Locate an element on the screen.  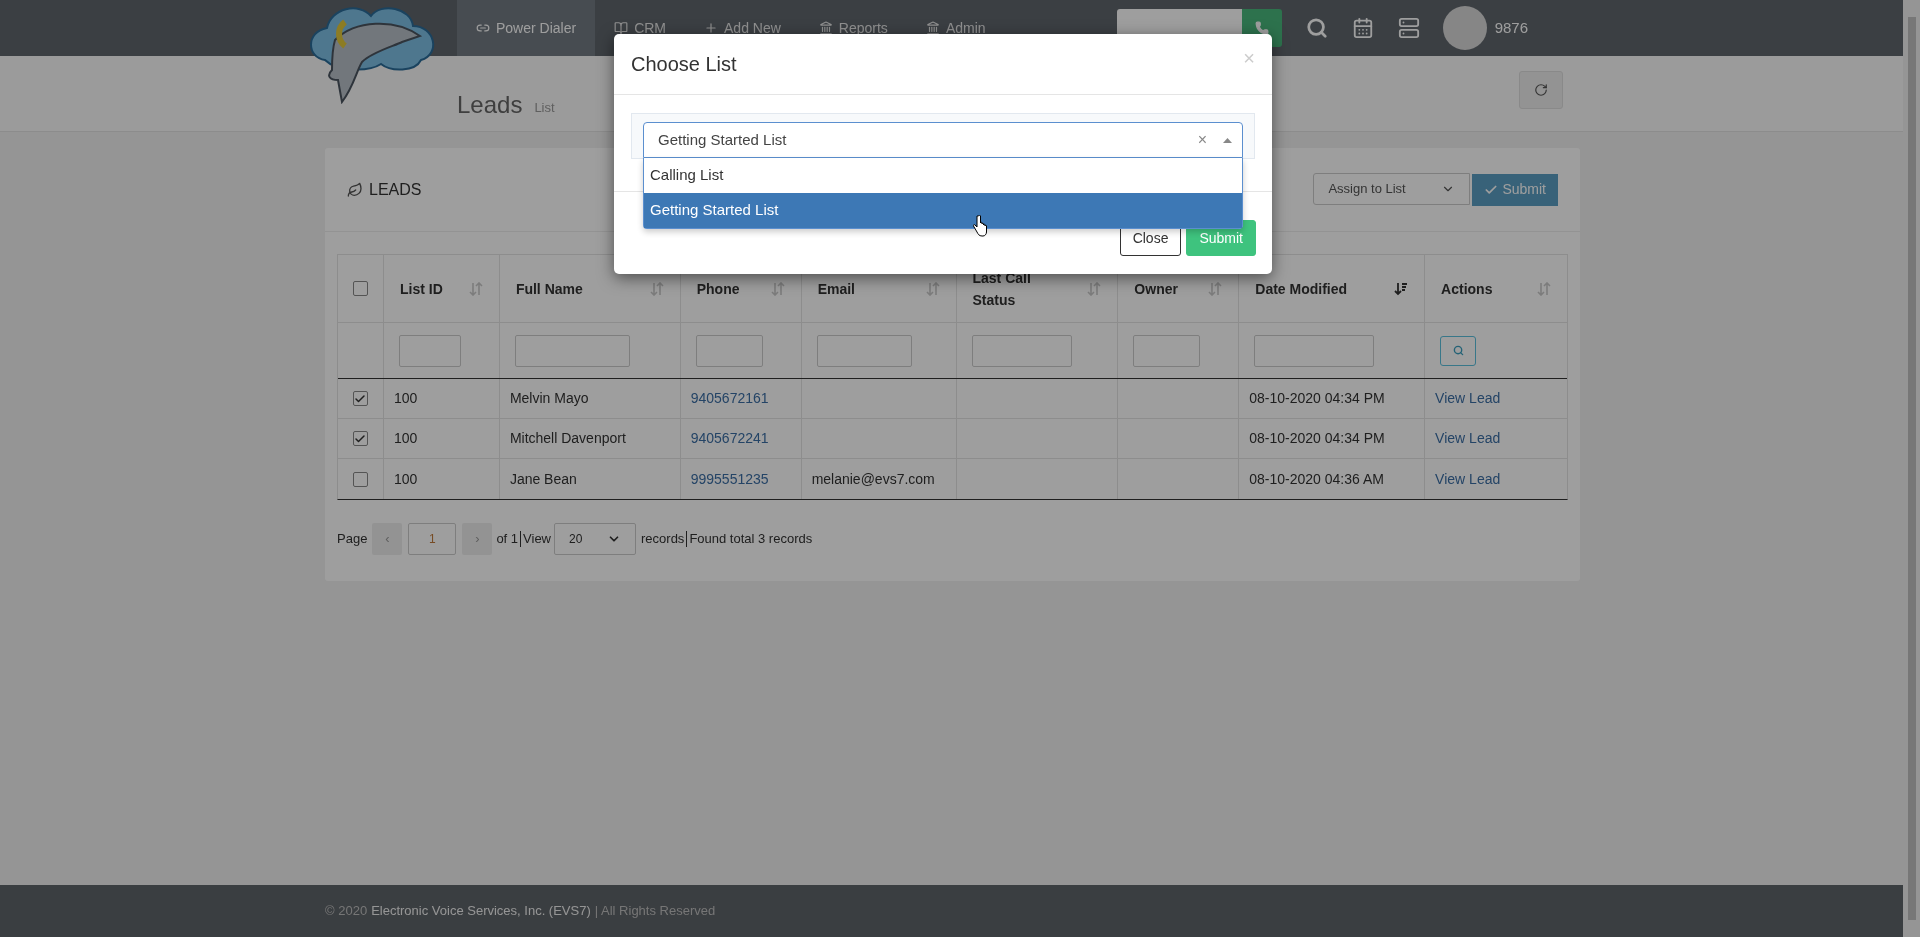
view-label: View is located at coordinates (537, 539).